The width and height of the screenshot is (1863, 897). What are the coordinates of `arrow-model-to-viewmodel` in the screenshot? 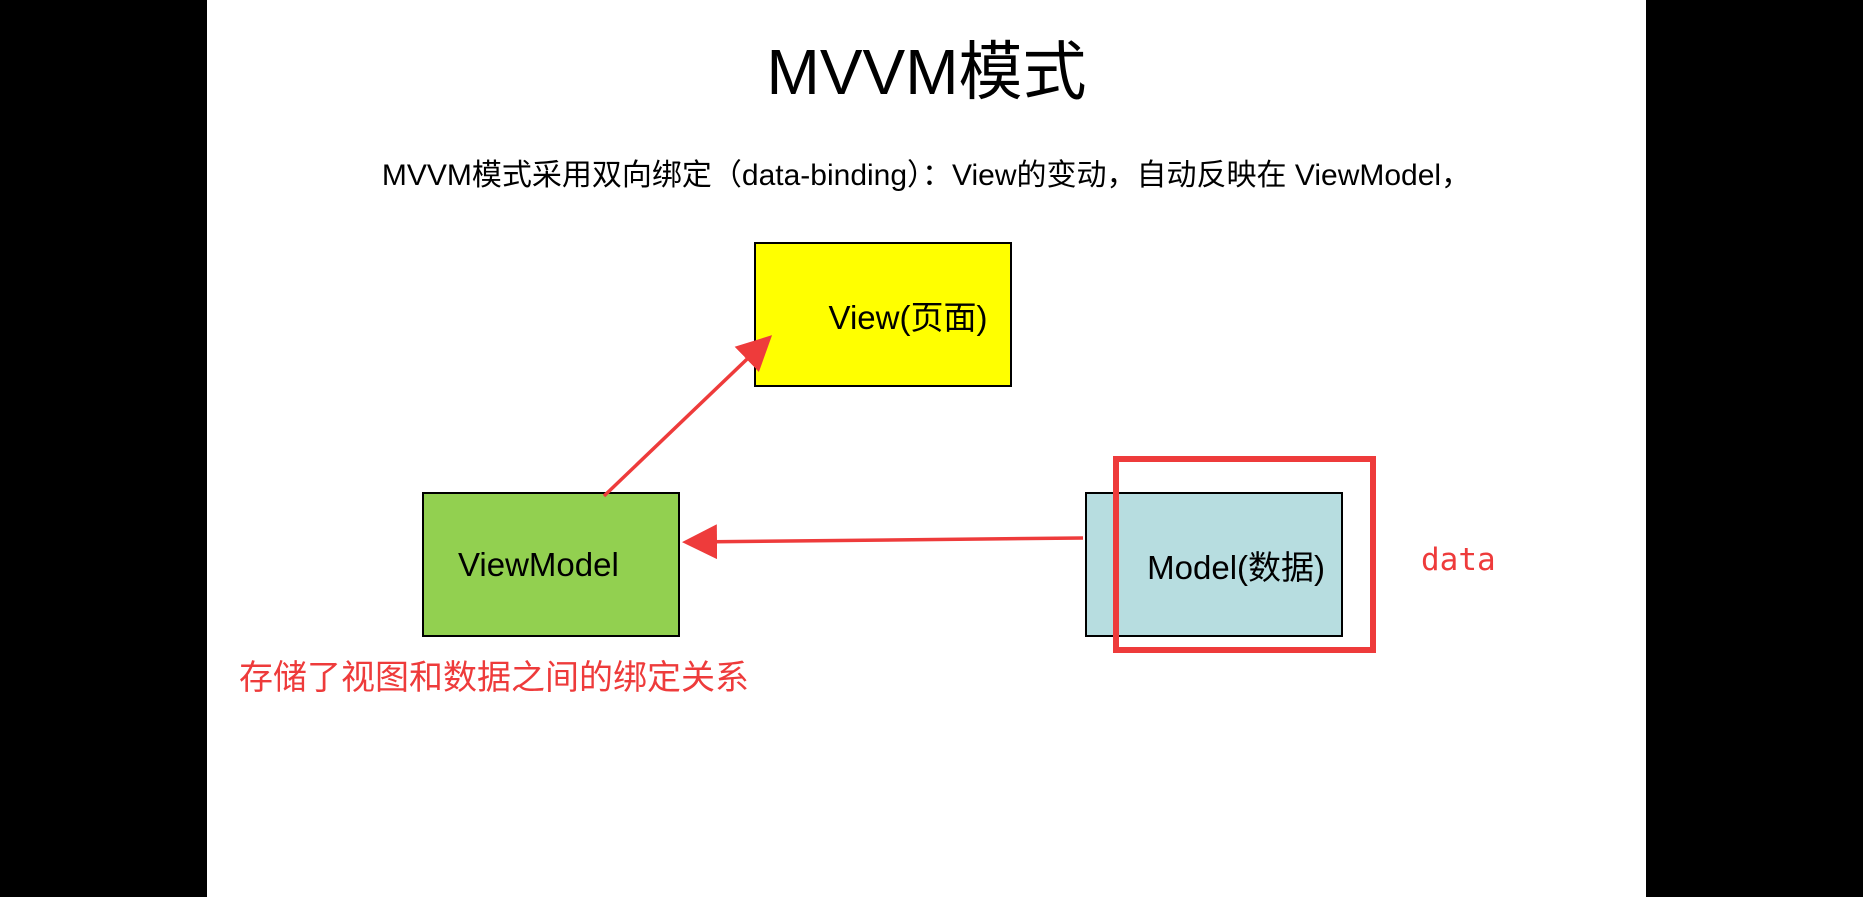 It's located at (883, 542).